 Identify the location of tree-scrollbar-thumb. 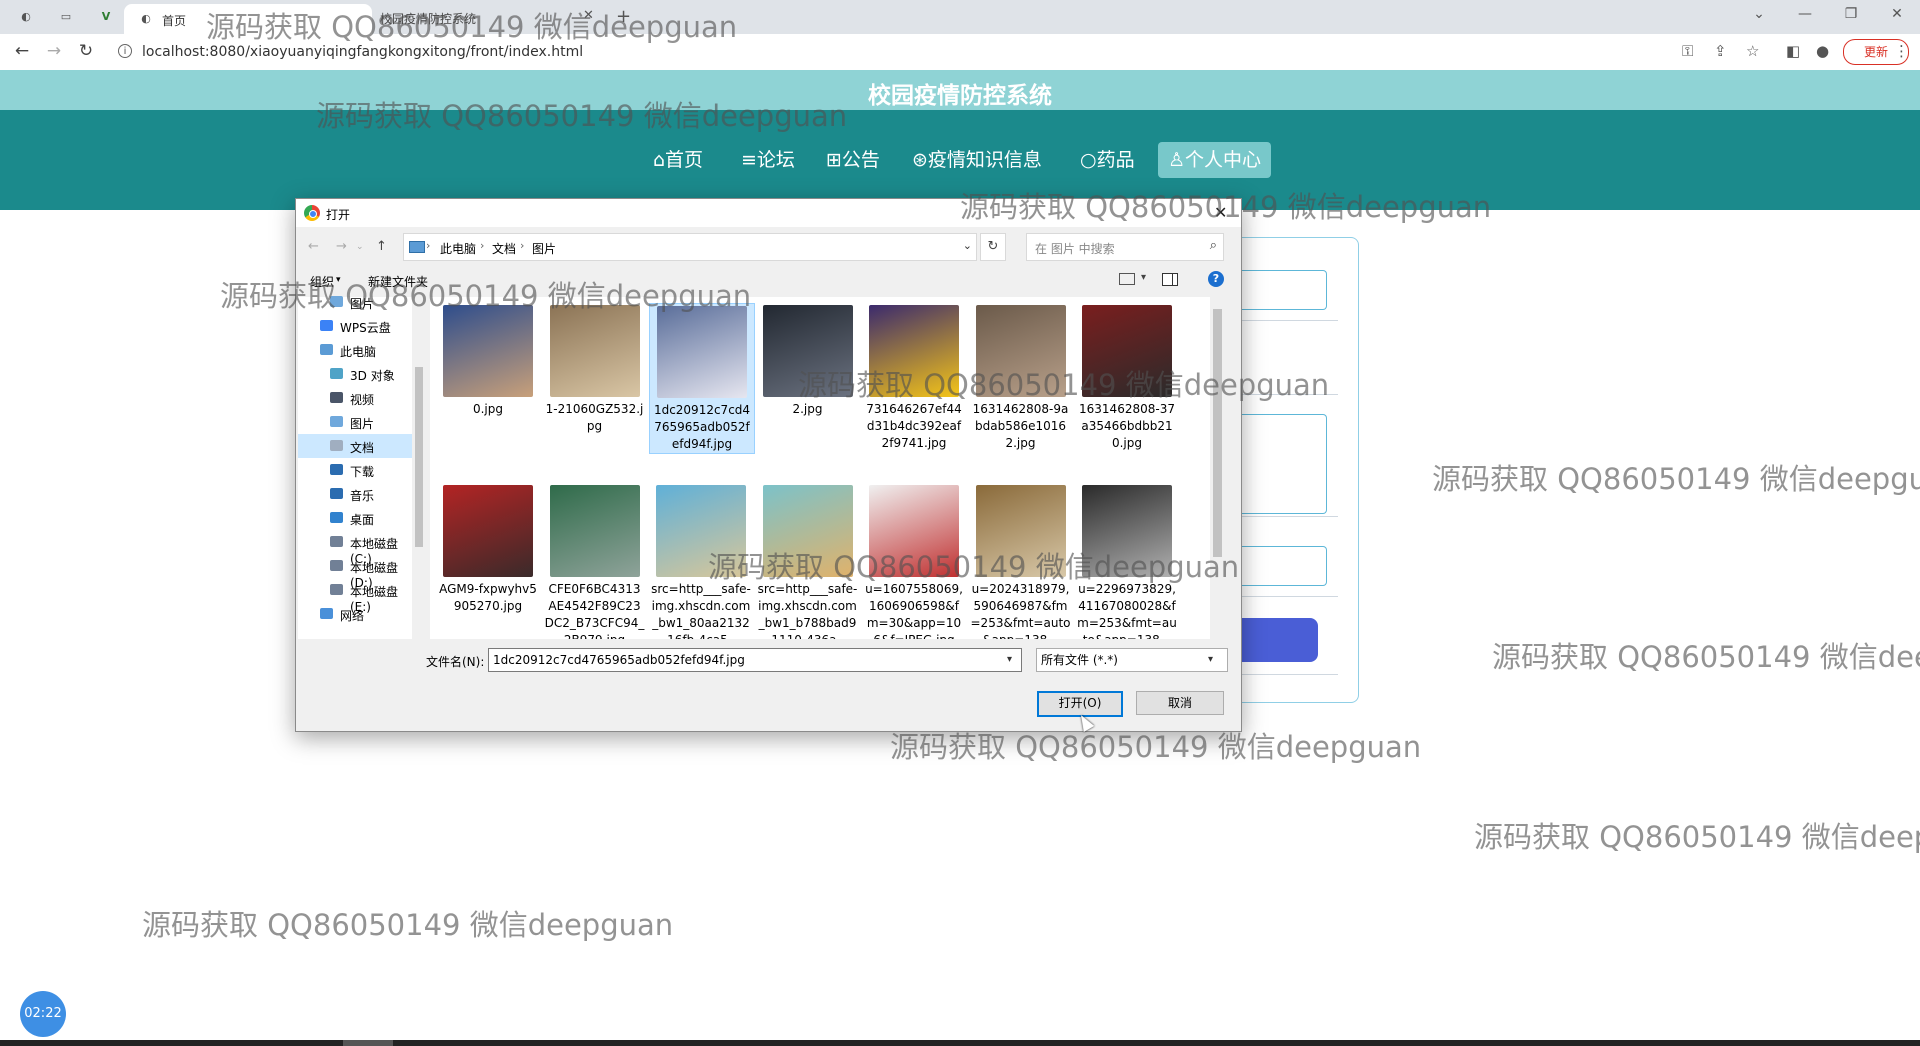
(419, 457).